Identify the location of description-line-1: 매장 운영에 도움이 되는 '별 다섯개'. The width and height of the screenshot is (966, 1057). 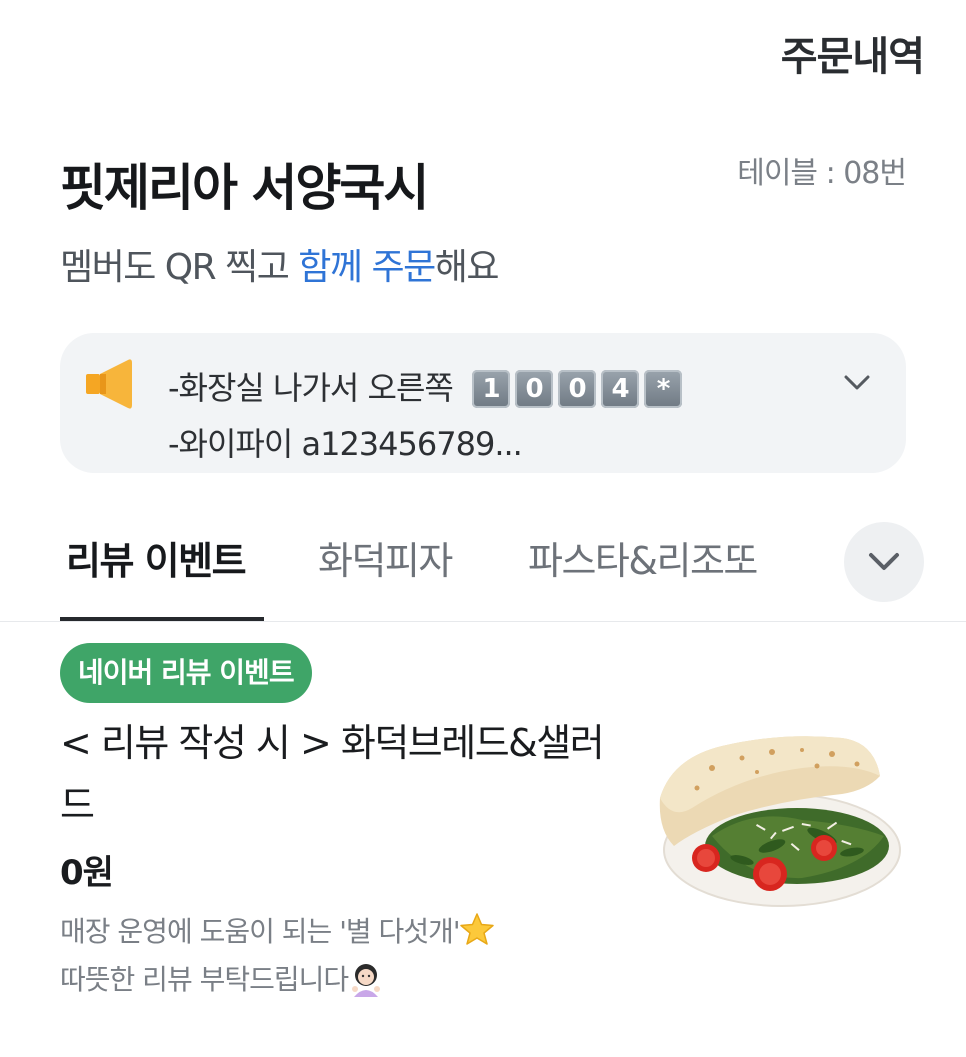
(340, 932).